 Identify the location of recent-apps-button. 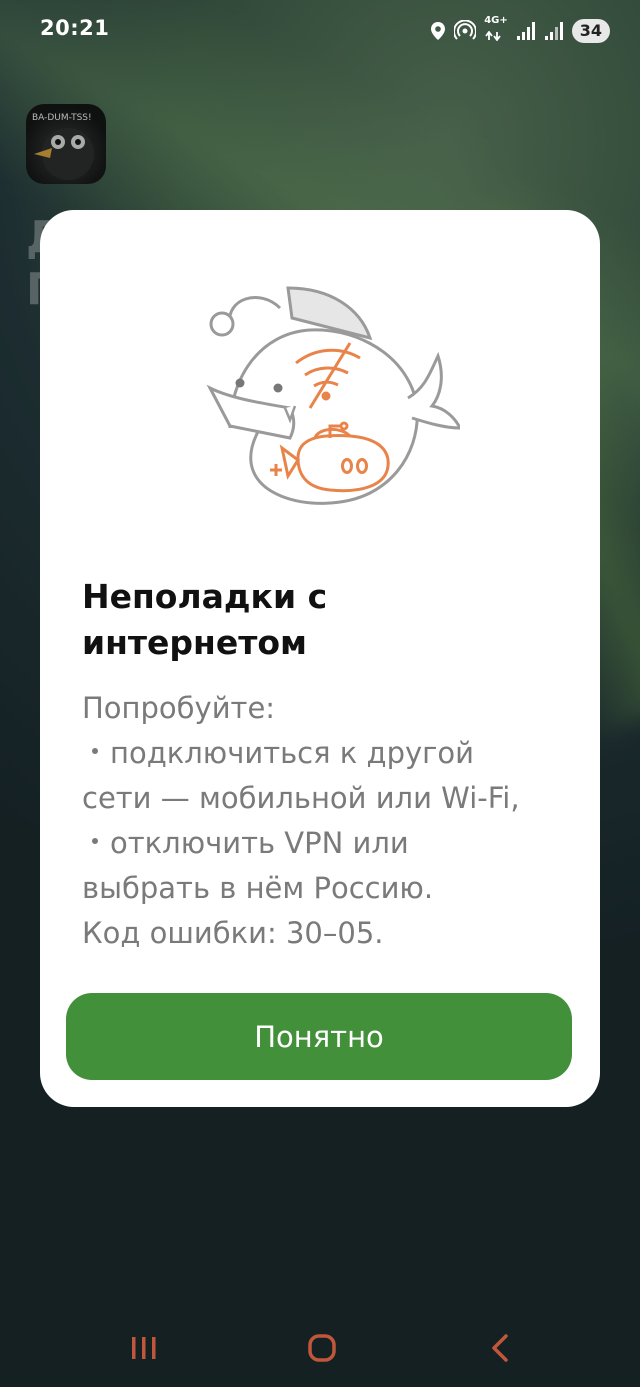
(144, 1348).